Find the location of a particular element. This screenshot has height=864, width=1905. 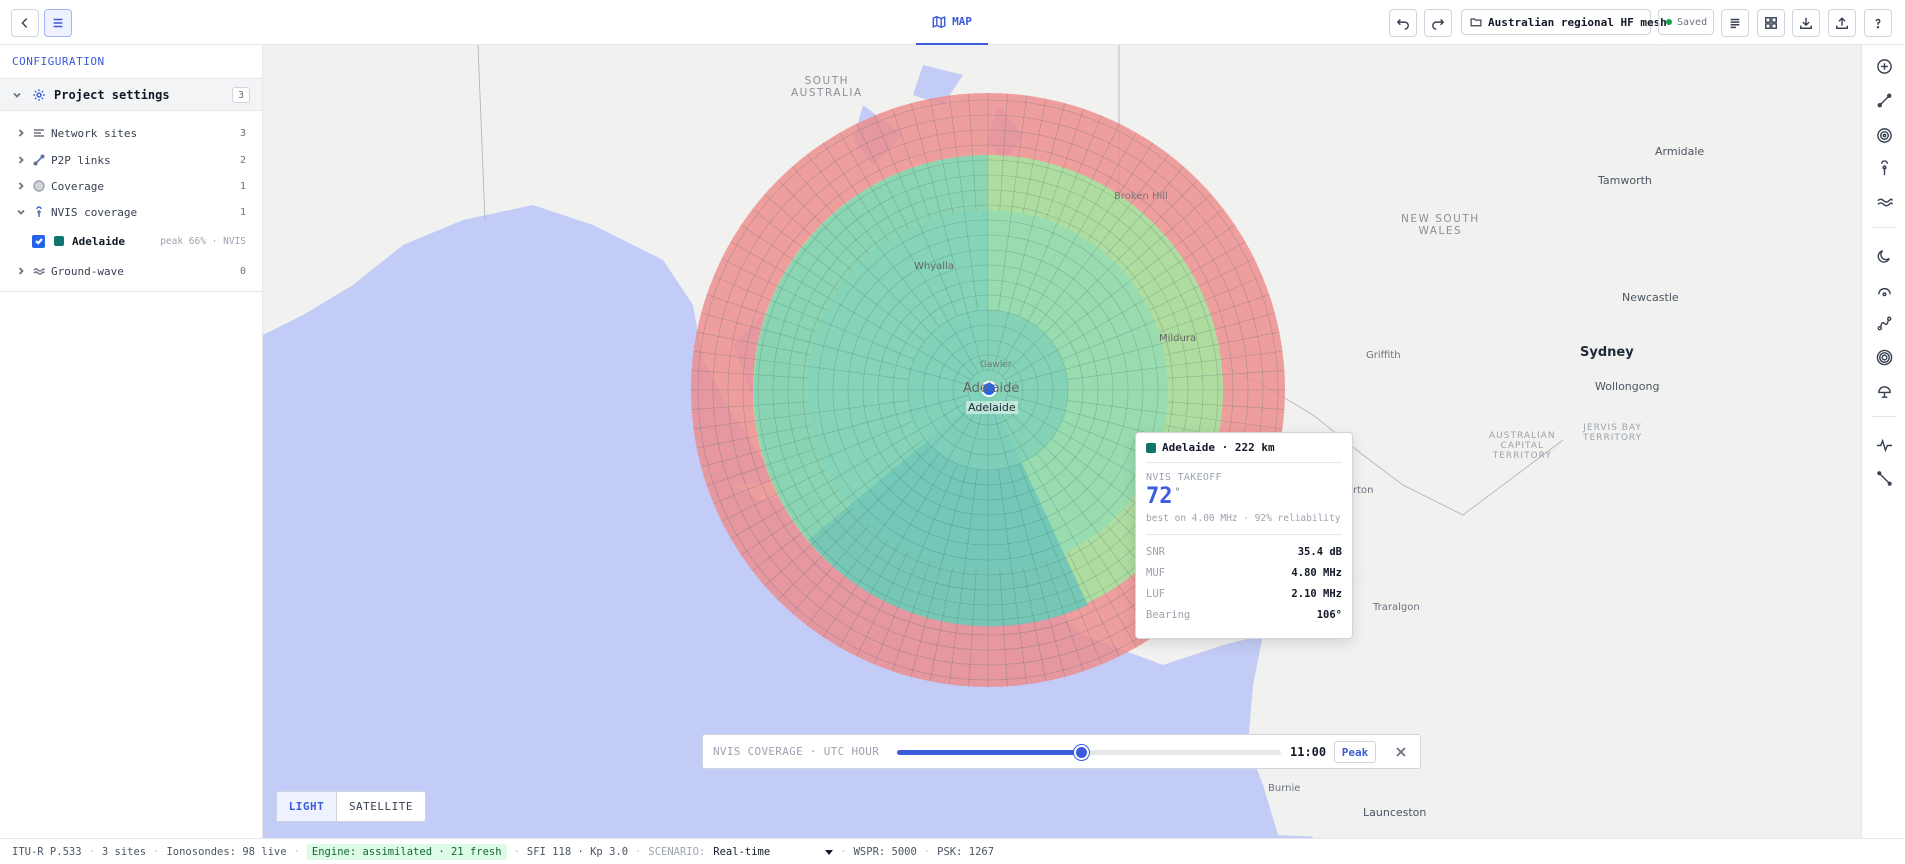

map-label-launceston: Launceston is located at coordinates (1395, 812).